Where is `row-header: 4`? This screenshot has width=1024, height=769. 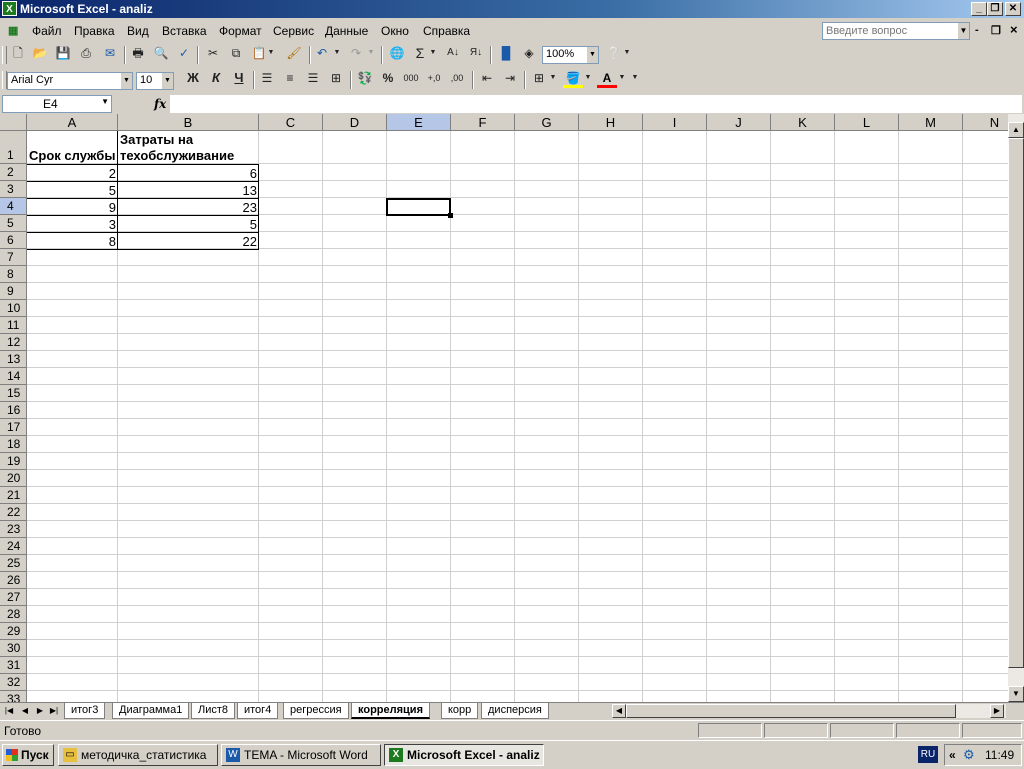
row-header: 4 is located at coordinates (13, 206).